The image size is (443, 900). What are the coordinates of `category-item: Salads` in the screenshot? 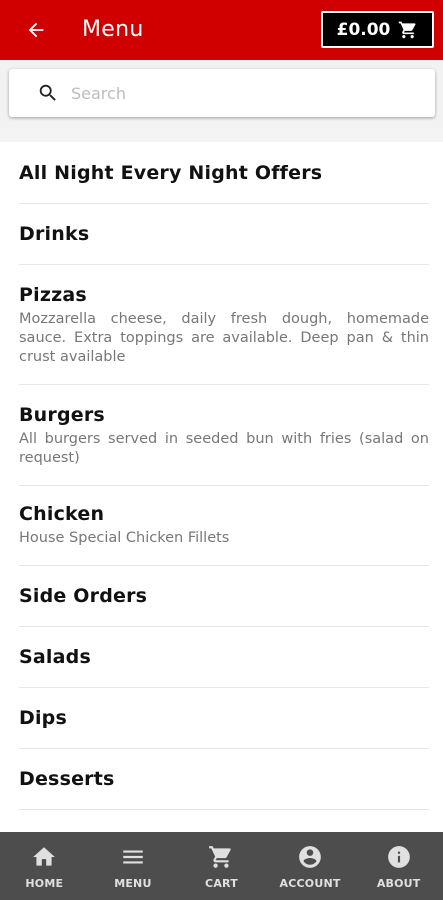 It's located at (224, 657).